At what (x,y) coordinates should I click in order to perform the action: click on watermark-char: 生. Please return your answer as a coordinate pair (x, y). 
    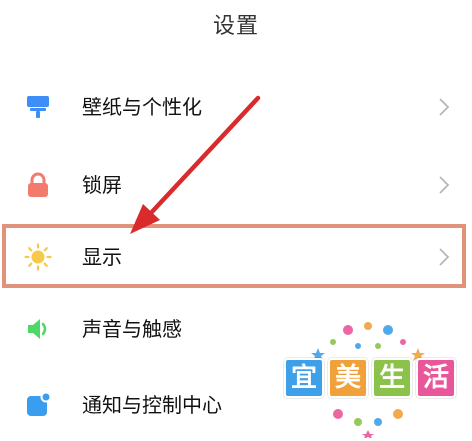
    Looking at the image, I should click on (392, 378).